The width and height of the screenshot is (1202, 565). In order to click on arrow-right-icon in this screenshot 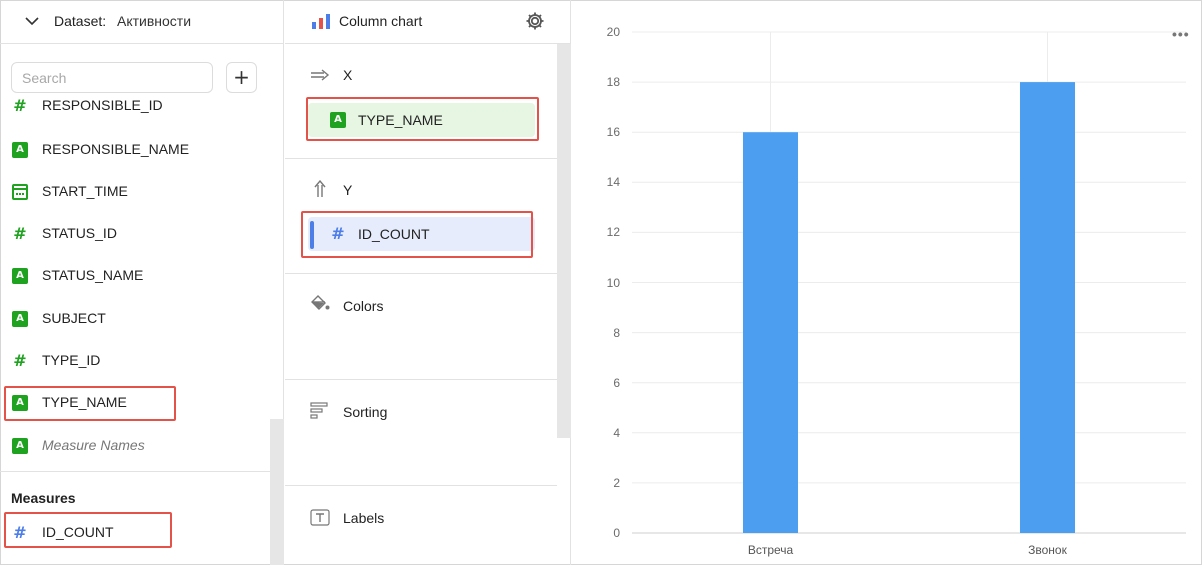, I will do `click(320, 75)`.